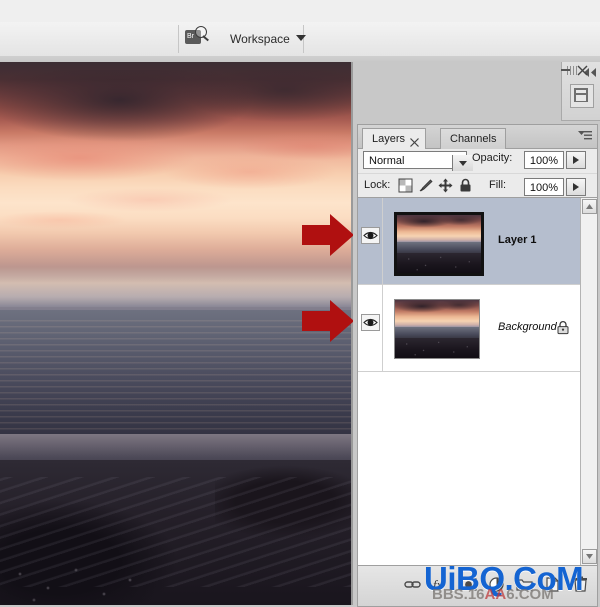 The width and height of the screenshot is (600, 607). I want to click on mask-icon, so click(468, 584).